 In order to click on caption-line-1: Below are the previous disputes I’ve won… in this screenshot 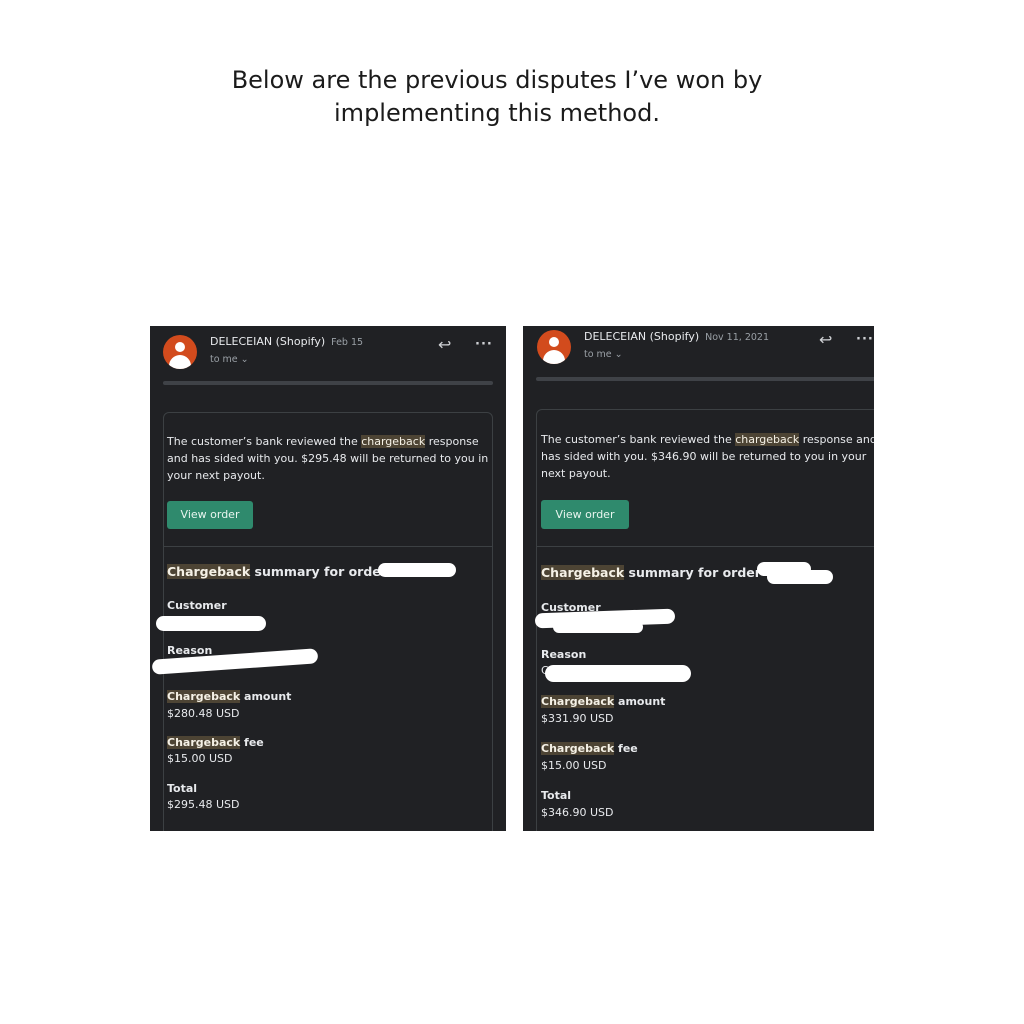, I will do `click(497, 80)`.